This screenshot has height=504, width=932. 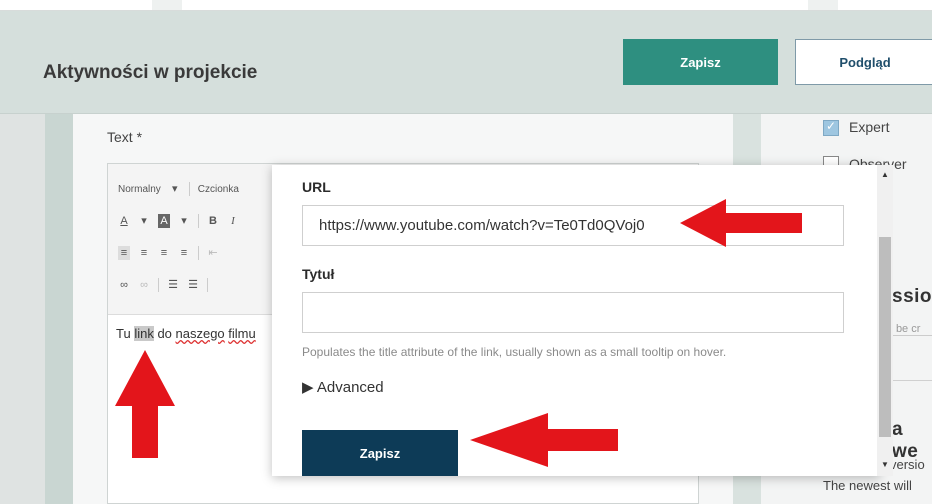 I want to click on preview-button: Podgląd, so click(x=863, y=62).